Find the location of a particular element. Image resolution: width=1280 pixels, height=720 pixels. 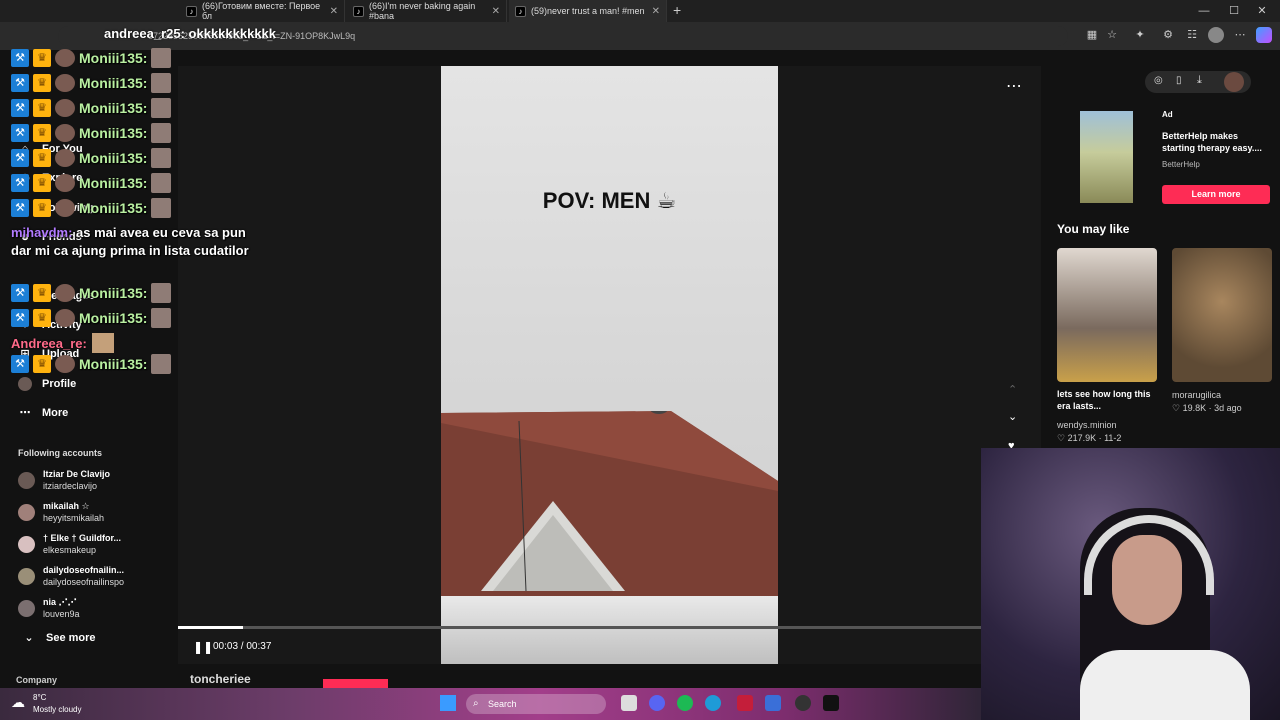

account-handle: itziardeclavijo is located at coordinates (70, 486).